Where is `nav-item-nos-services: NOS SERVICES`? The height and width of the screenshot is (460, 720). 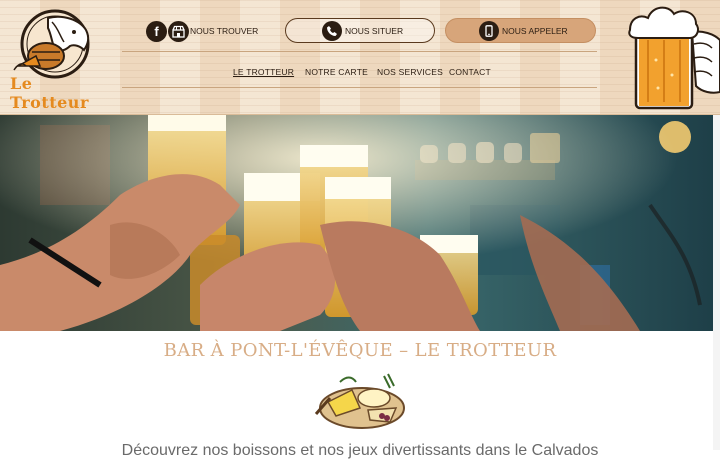 nav-item-nos-services: NOS SERVICES is located at coordinates (410, 72).